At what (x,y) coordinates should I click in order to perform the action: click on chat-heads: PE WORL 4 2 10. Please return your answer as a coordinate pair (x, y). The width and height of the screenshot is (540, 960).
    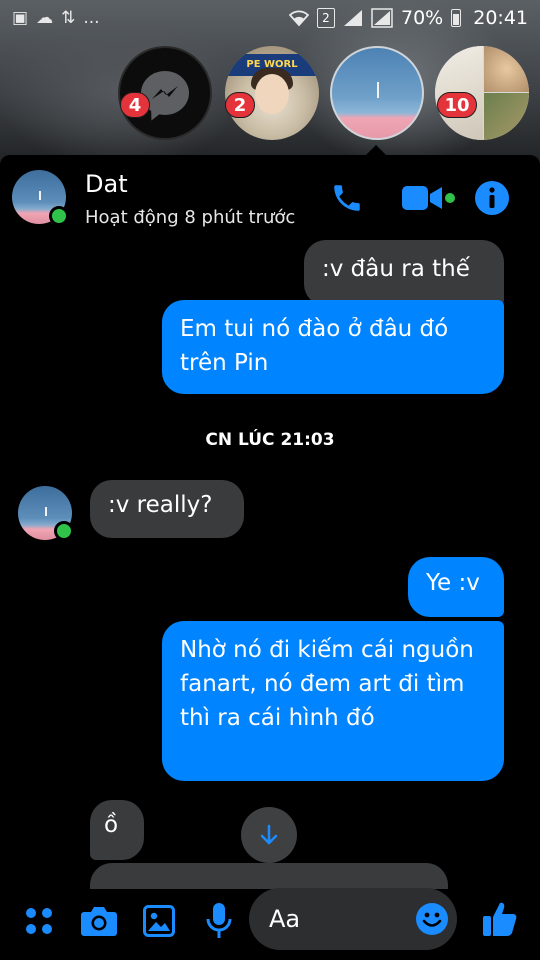
    Looking at the image, I should click on (270, 94).